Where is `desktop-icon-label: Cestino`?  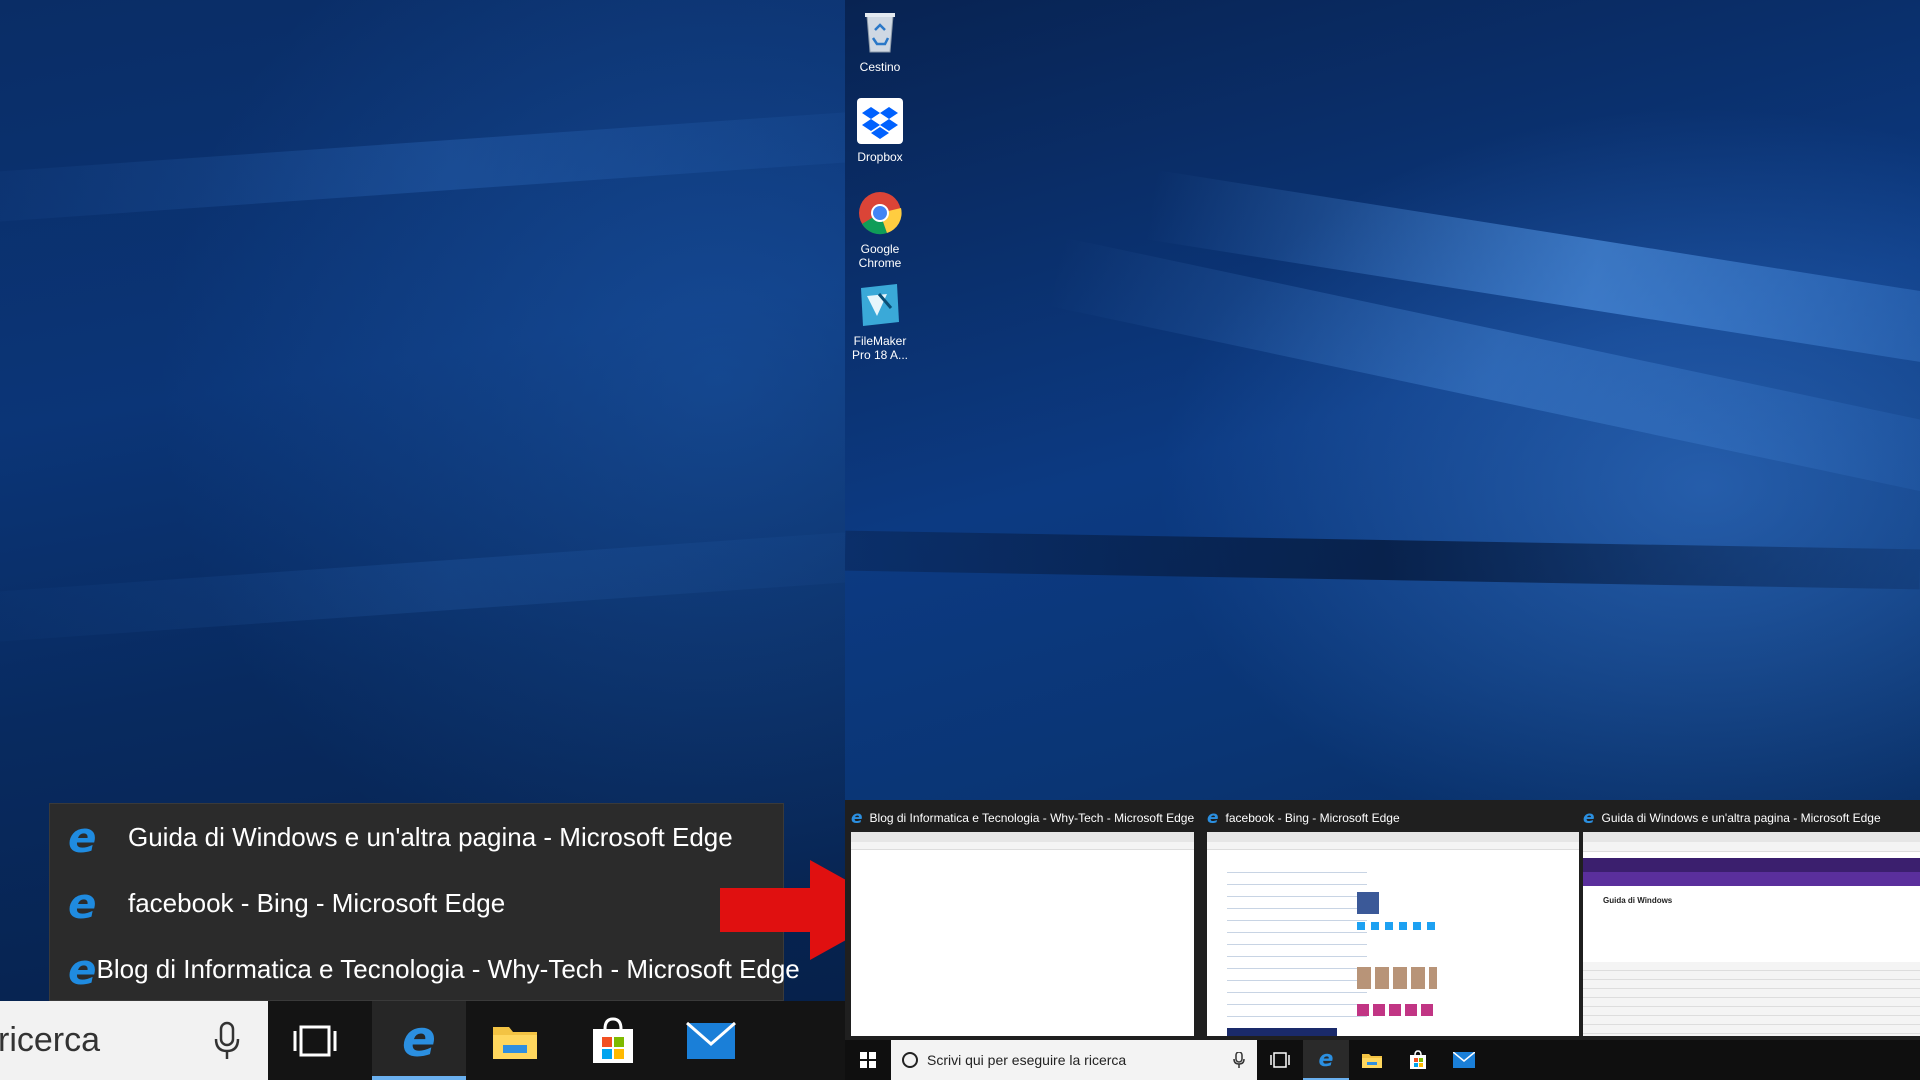 desktop-icon-label: Cestino is located at coordinates (880, 67).